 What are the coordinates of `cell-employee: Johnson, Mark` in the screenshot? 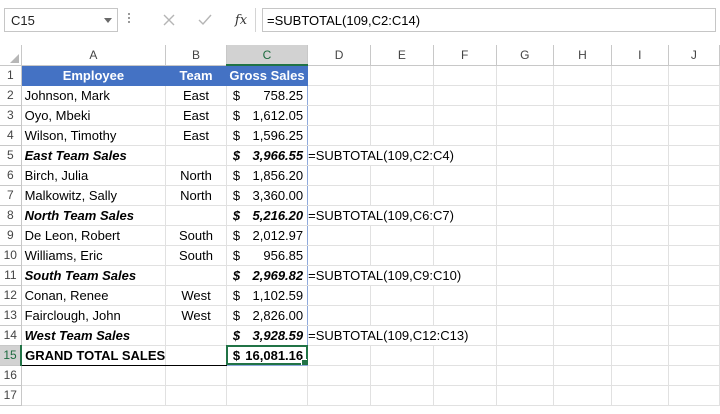 It's located at (93, 95).